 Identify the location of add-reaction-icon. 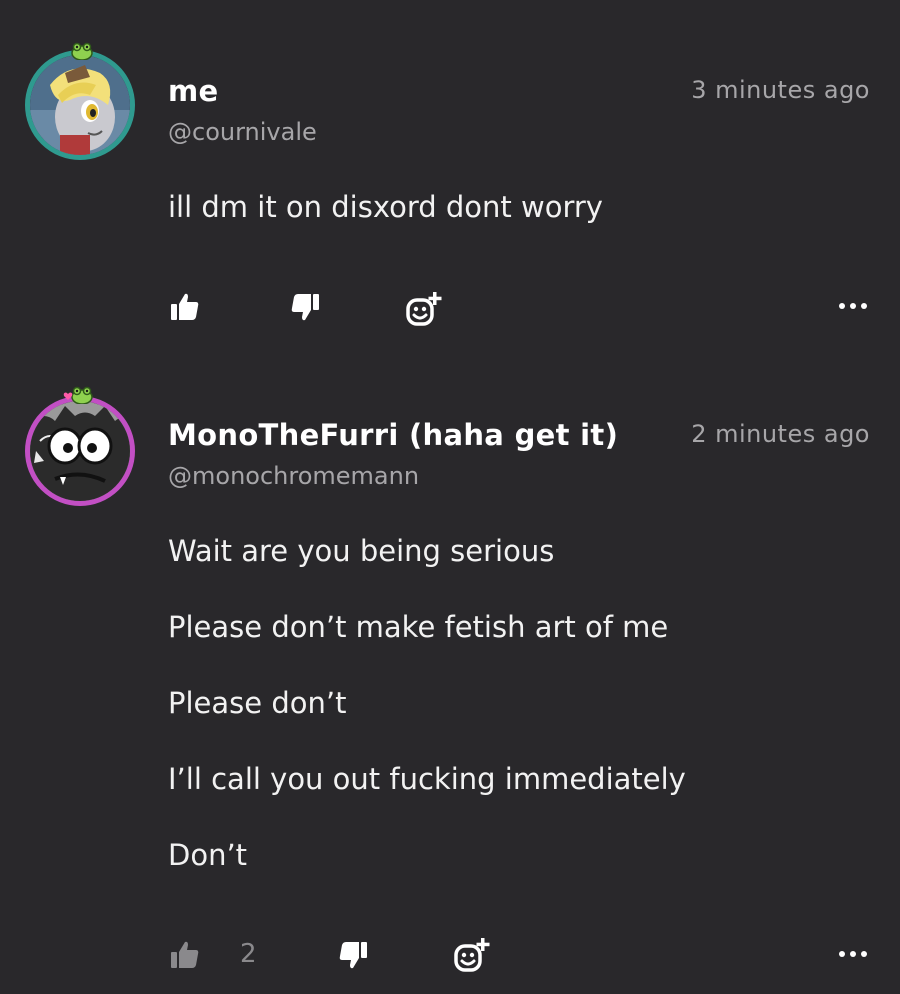
(472, 955).